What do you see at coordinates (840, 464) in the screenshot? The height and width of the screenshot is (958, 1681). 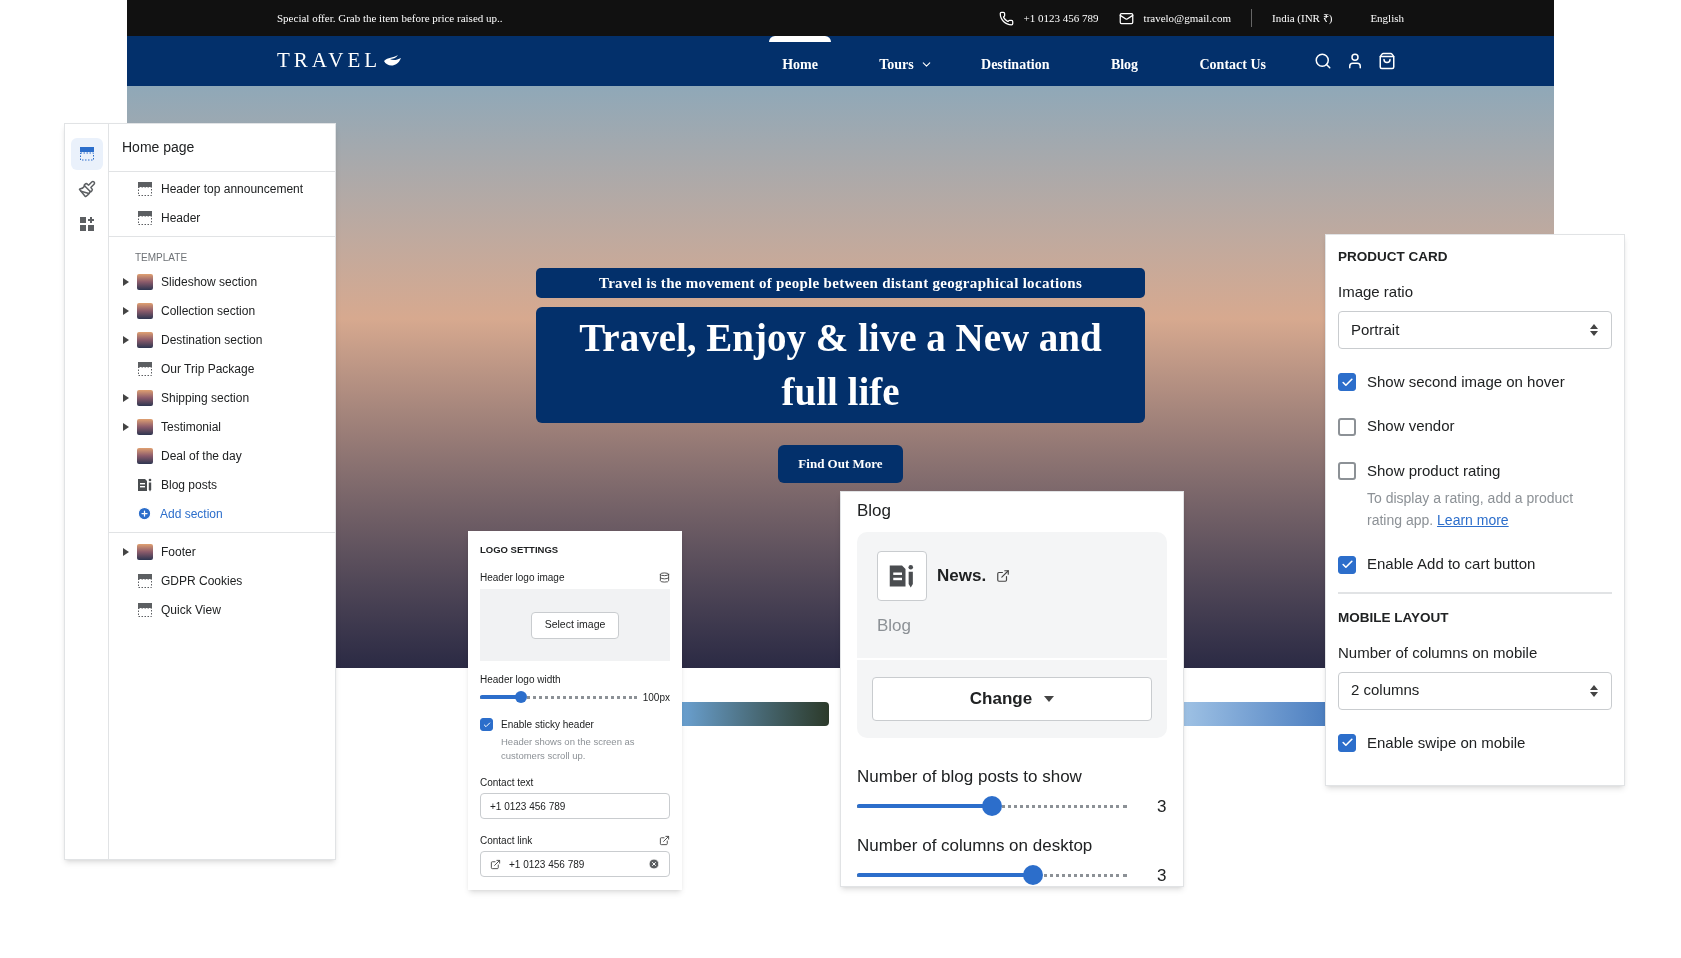 I see `find-out-more-button: Find Out More` at bounding box center [840, 464].